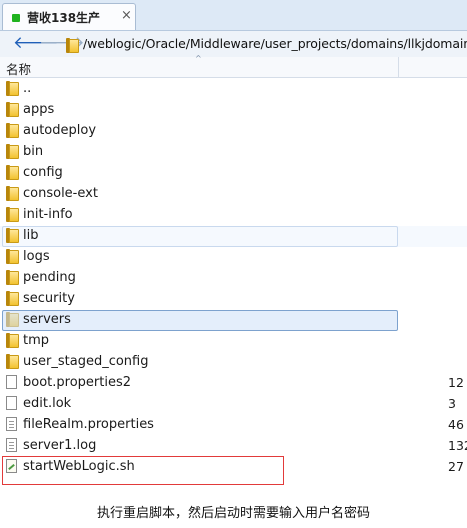 The height and width of the screenshot is (528, 467). I want to click on item-name: bin, so click(33, 151).